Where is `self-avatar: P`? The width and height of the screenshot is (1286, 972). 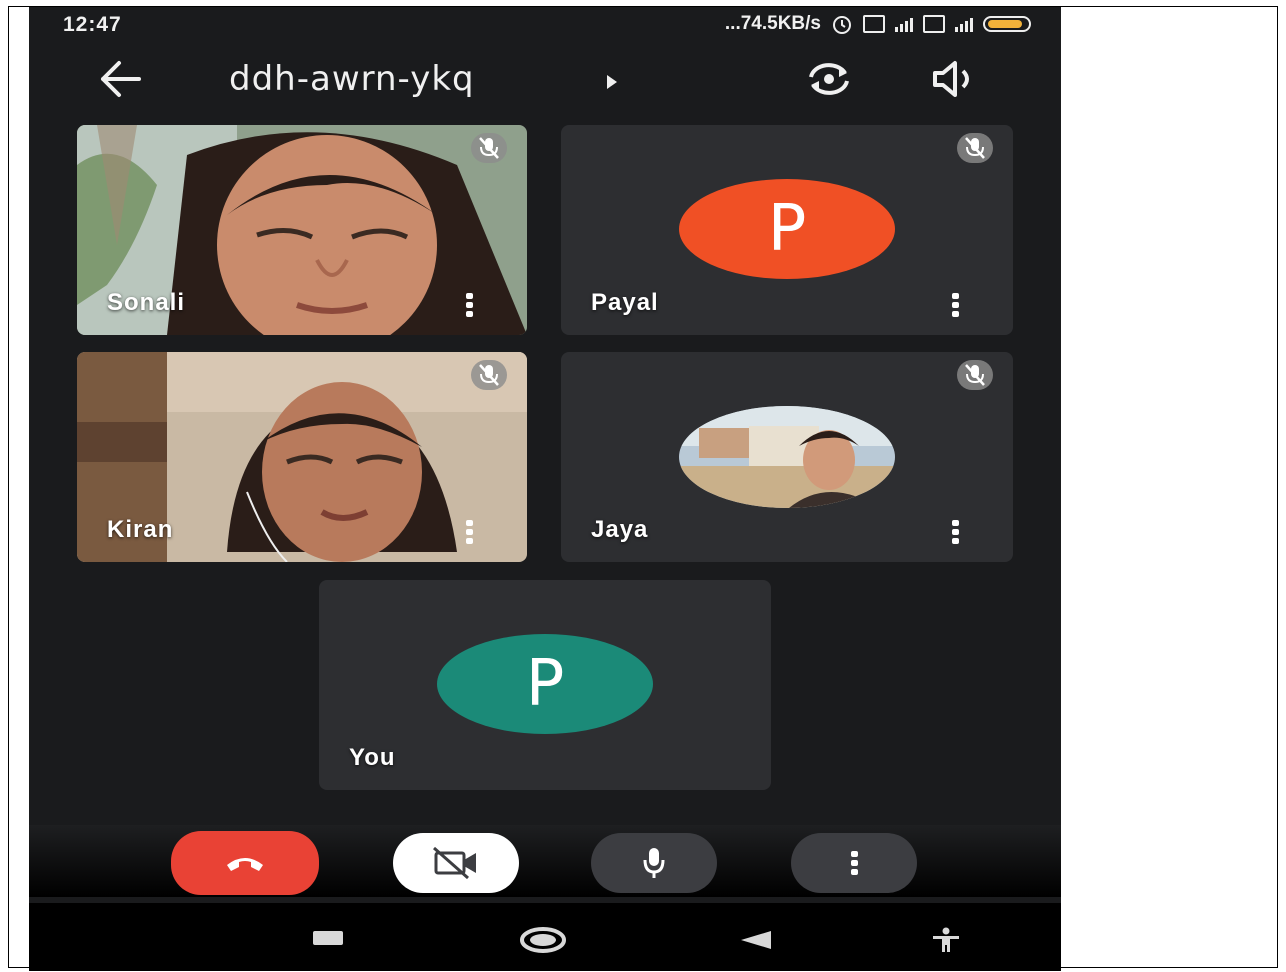
self-avatar: P is located at coordinates (545, 684).